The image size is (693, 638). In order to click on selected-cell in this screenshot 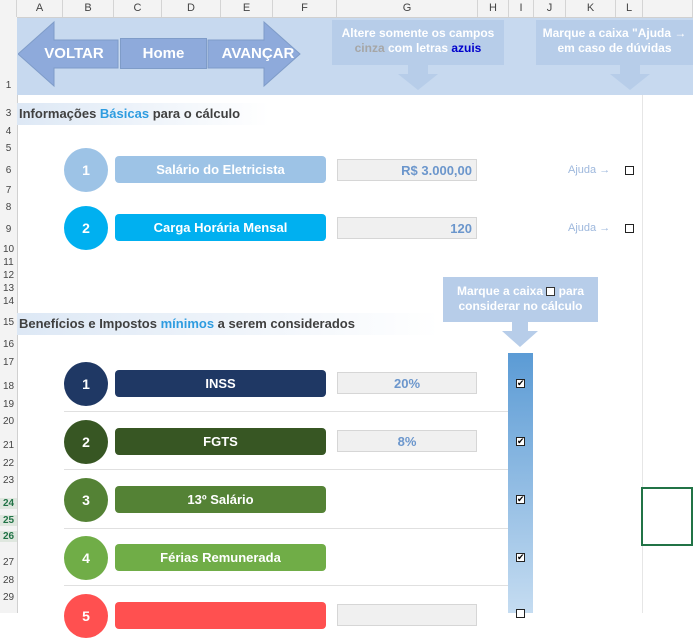, I will do `click(667, 516)`.